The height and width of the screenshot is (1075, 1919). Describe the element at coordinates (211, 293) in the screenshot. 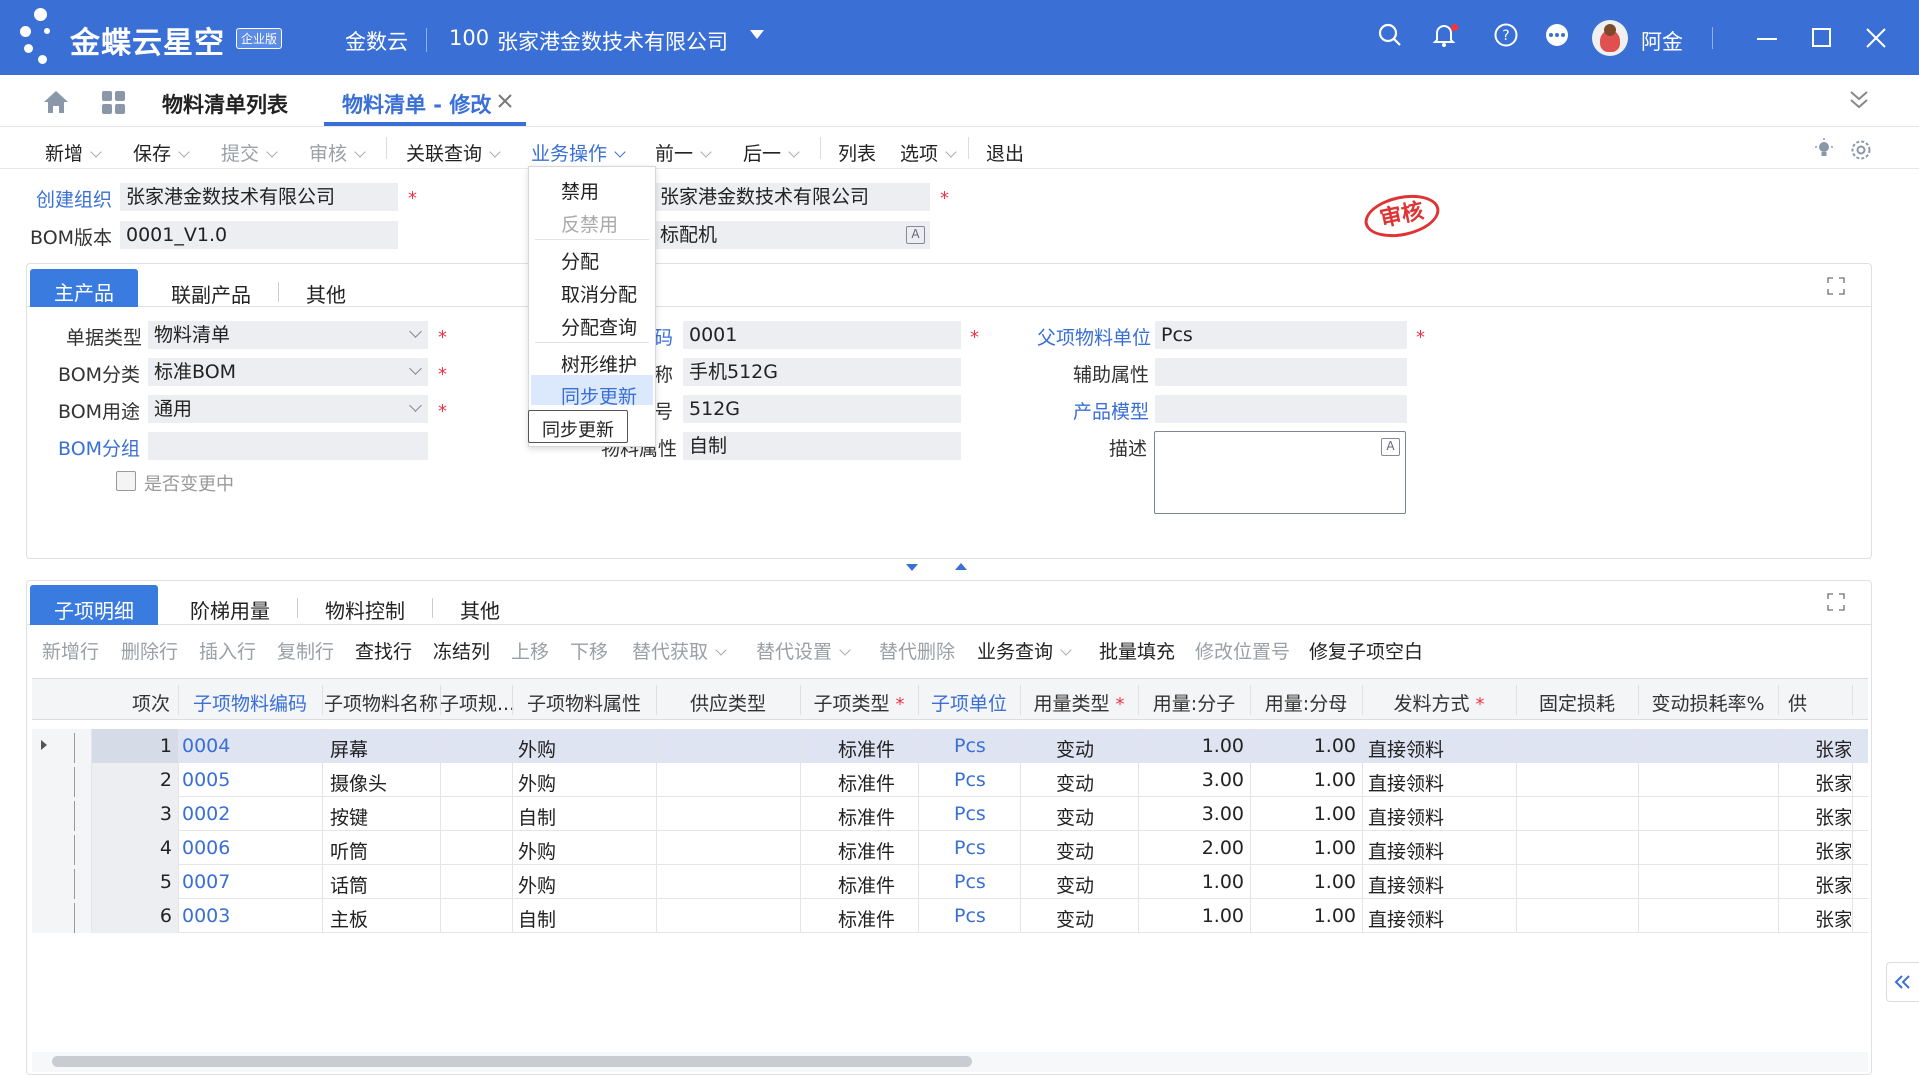

I see `tab-co-products: 联副产品` at that location.